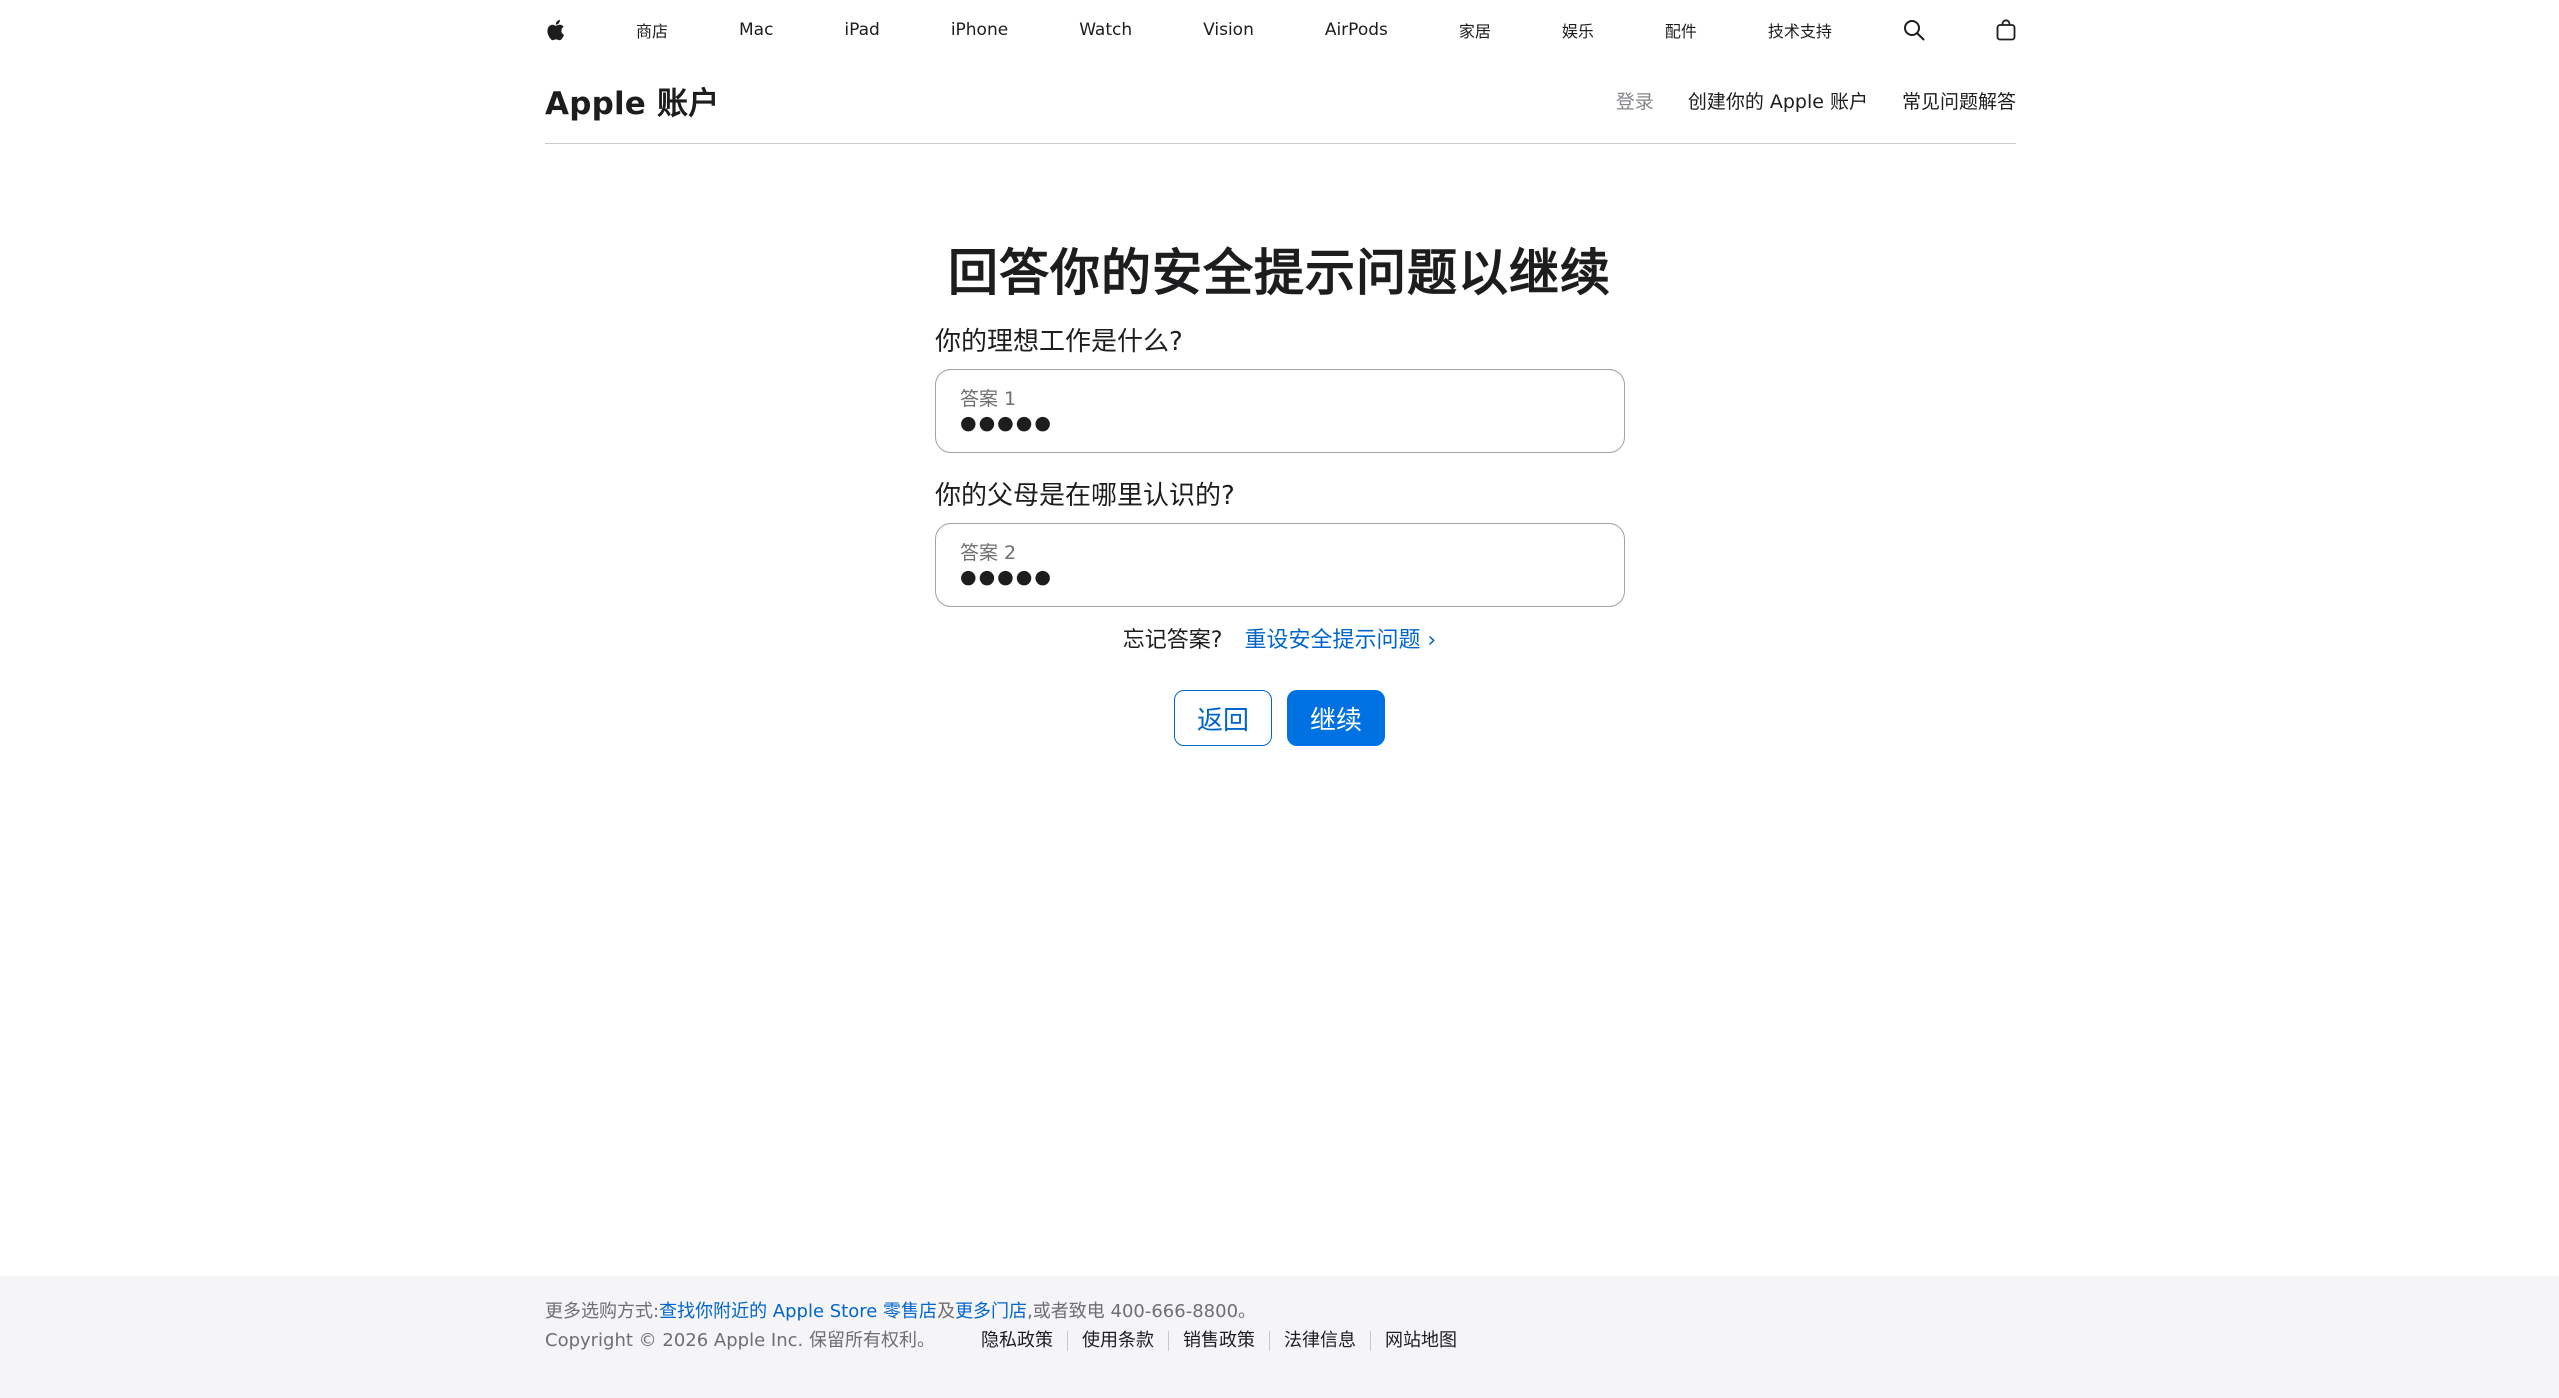 This screenshot has height=1398, width=2559. Describe the element at coordinates (1635, 100) in the screenshot. I see `sign-in-link: 登录` at that location.